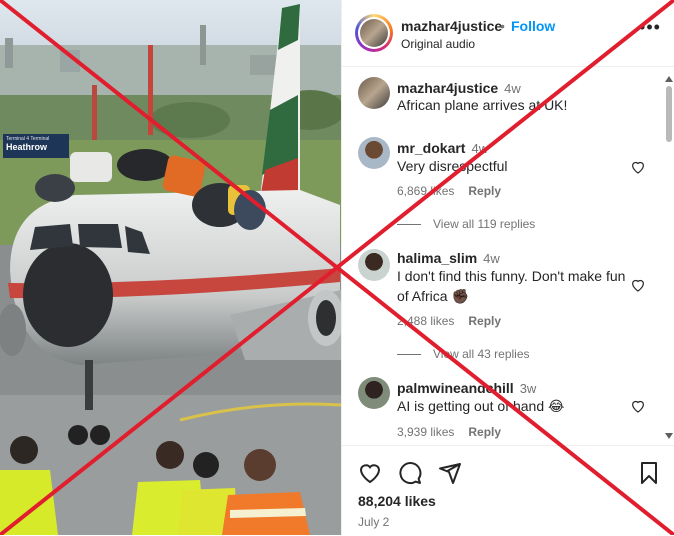  What do you see at coordinates (463, 354) in the screenshot?
I see `view-replies-button: View all 43 replies` at bounding box center [463, 354].